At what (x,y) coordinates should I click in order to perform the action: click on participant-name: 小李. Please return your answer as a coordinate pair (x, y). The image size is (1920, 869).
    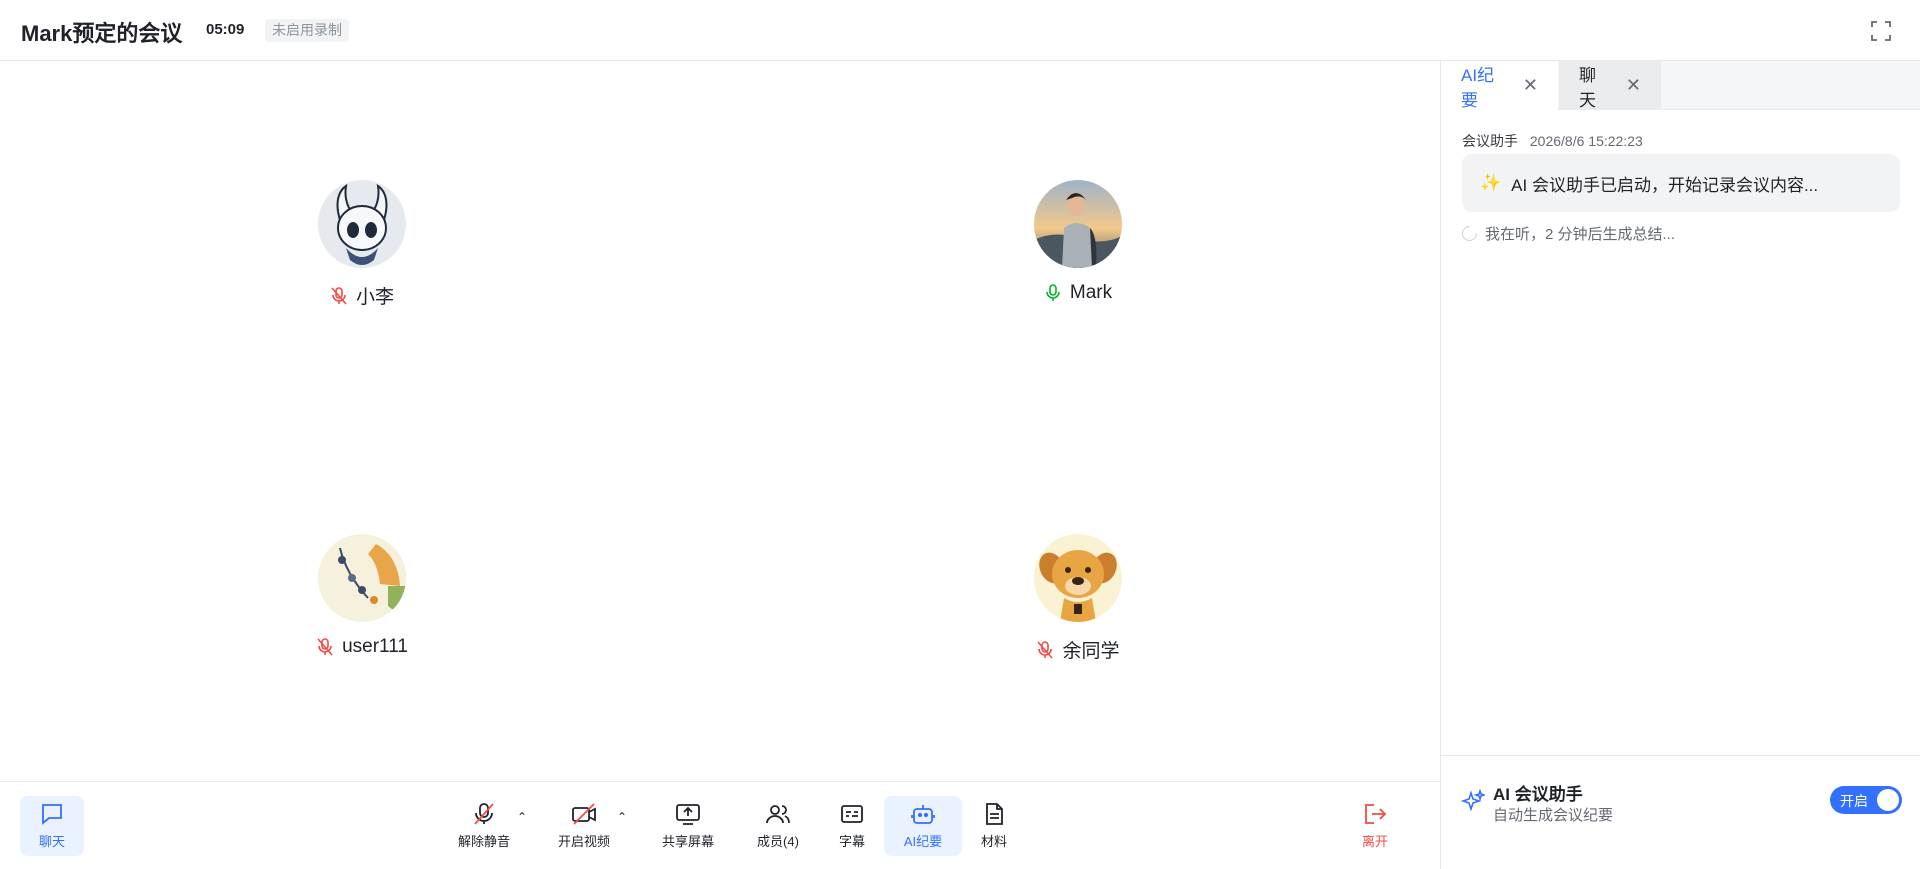
    Looking at the image, I should click on (374, 297).